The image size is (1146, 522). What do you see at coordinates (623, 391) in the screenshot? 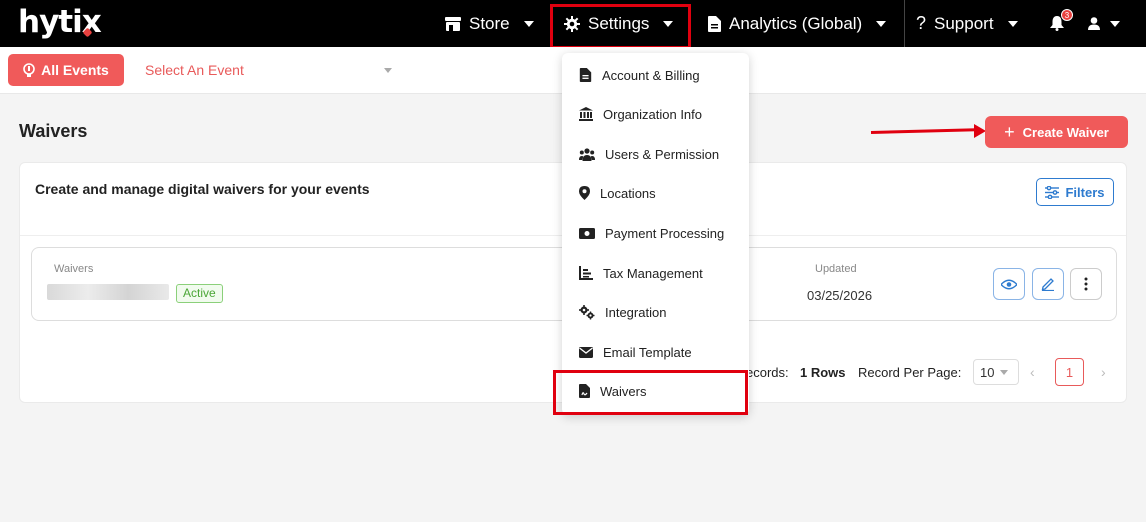
I see `menu-item-label: Waivers` at bounding box center [623, 391].